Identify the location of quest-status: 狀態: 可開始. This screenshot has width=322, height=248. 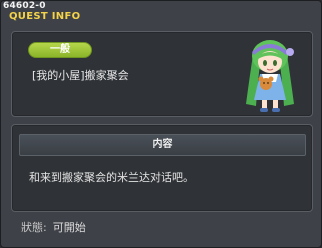
(53, 228).